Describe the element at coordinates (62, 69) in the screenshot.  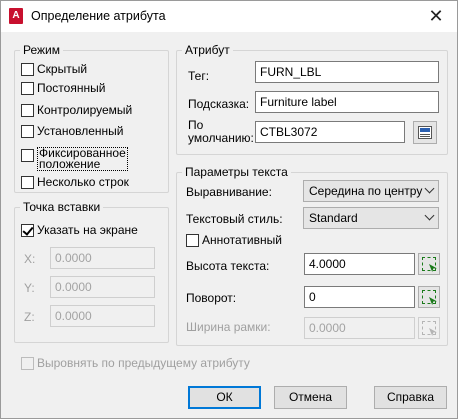
I see `invisible-label: Скрытый` at that location.